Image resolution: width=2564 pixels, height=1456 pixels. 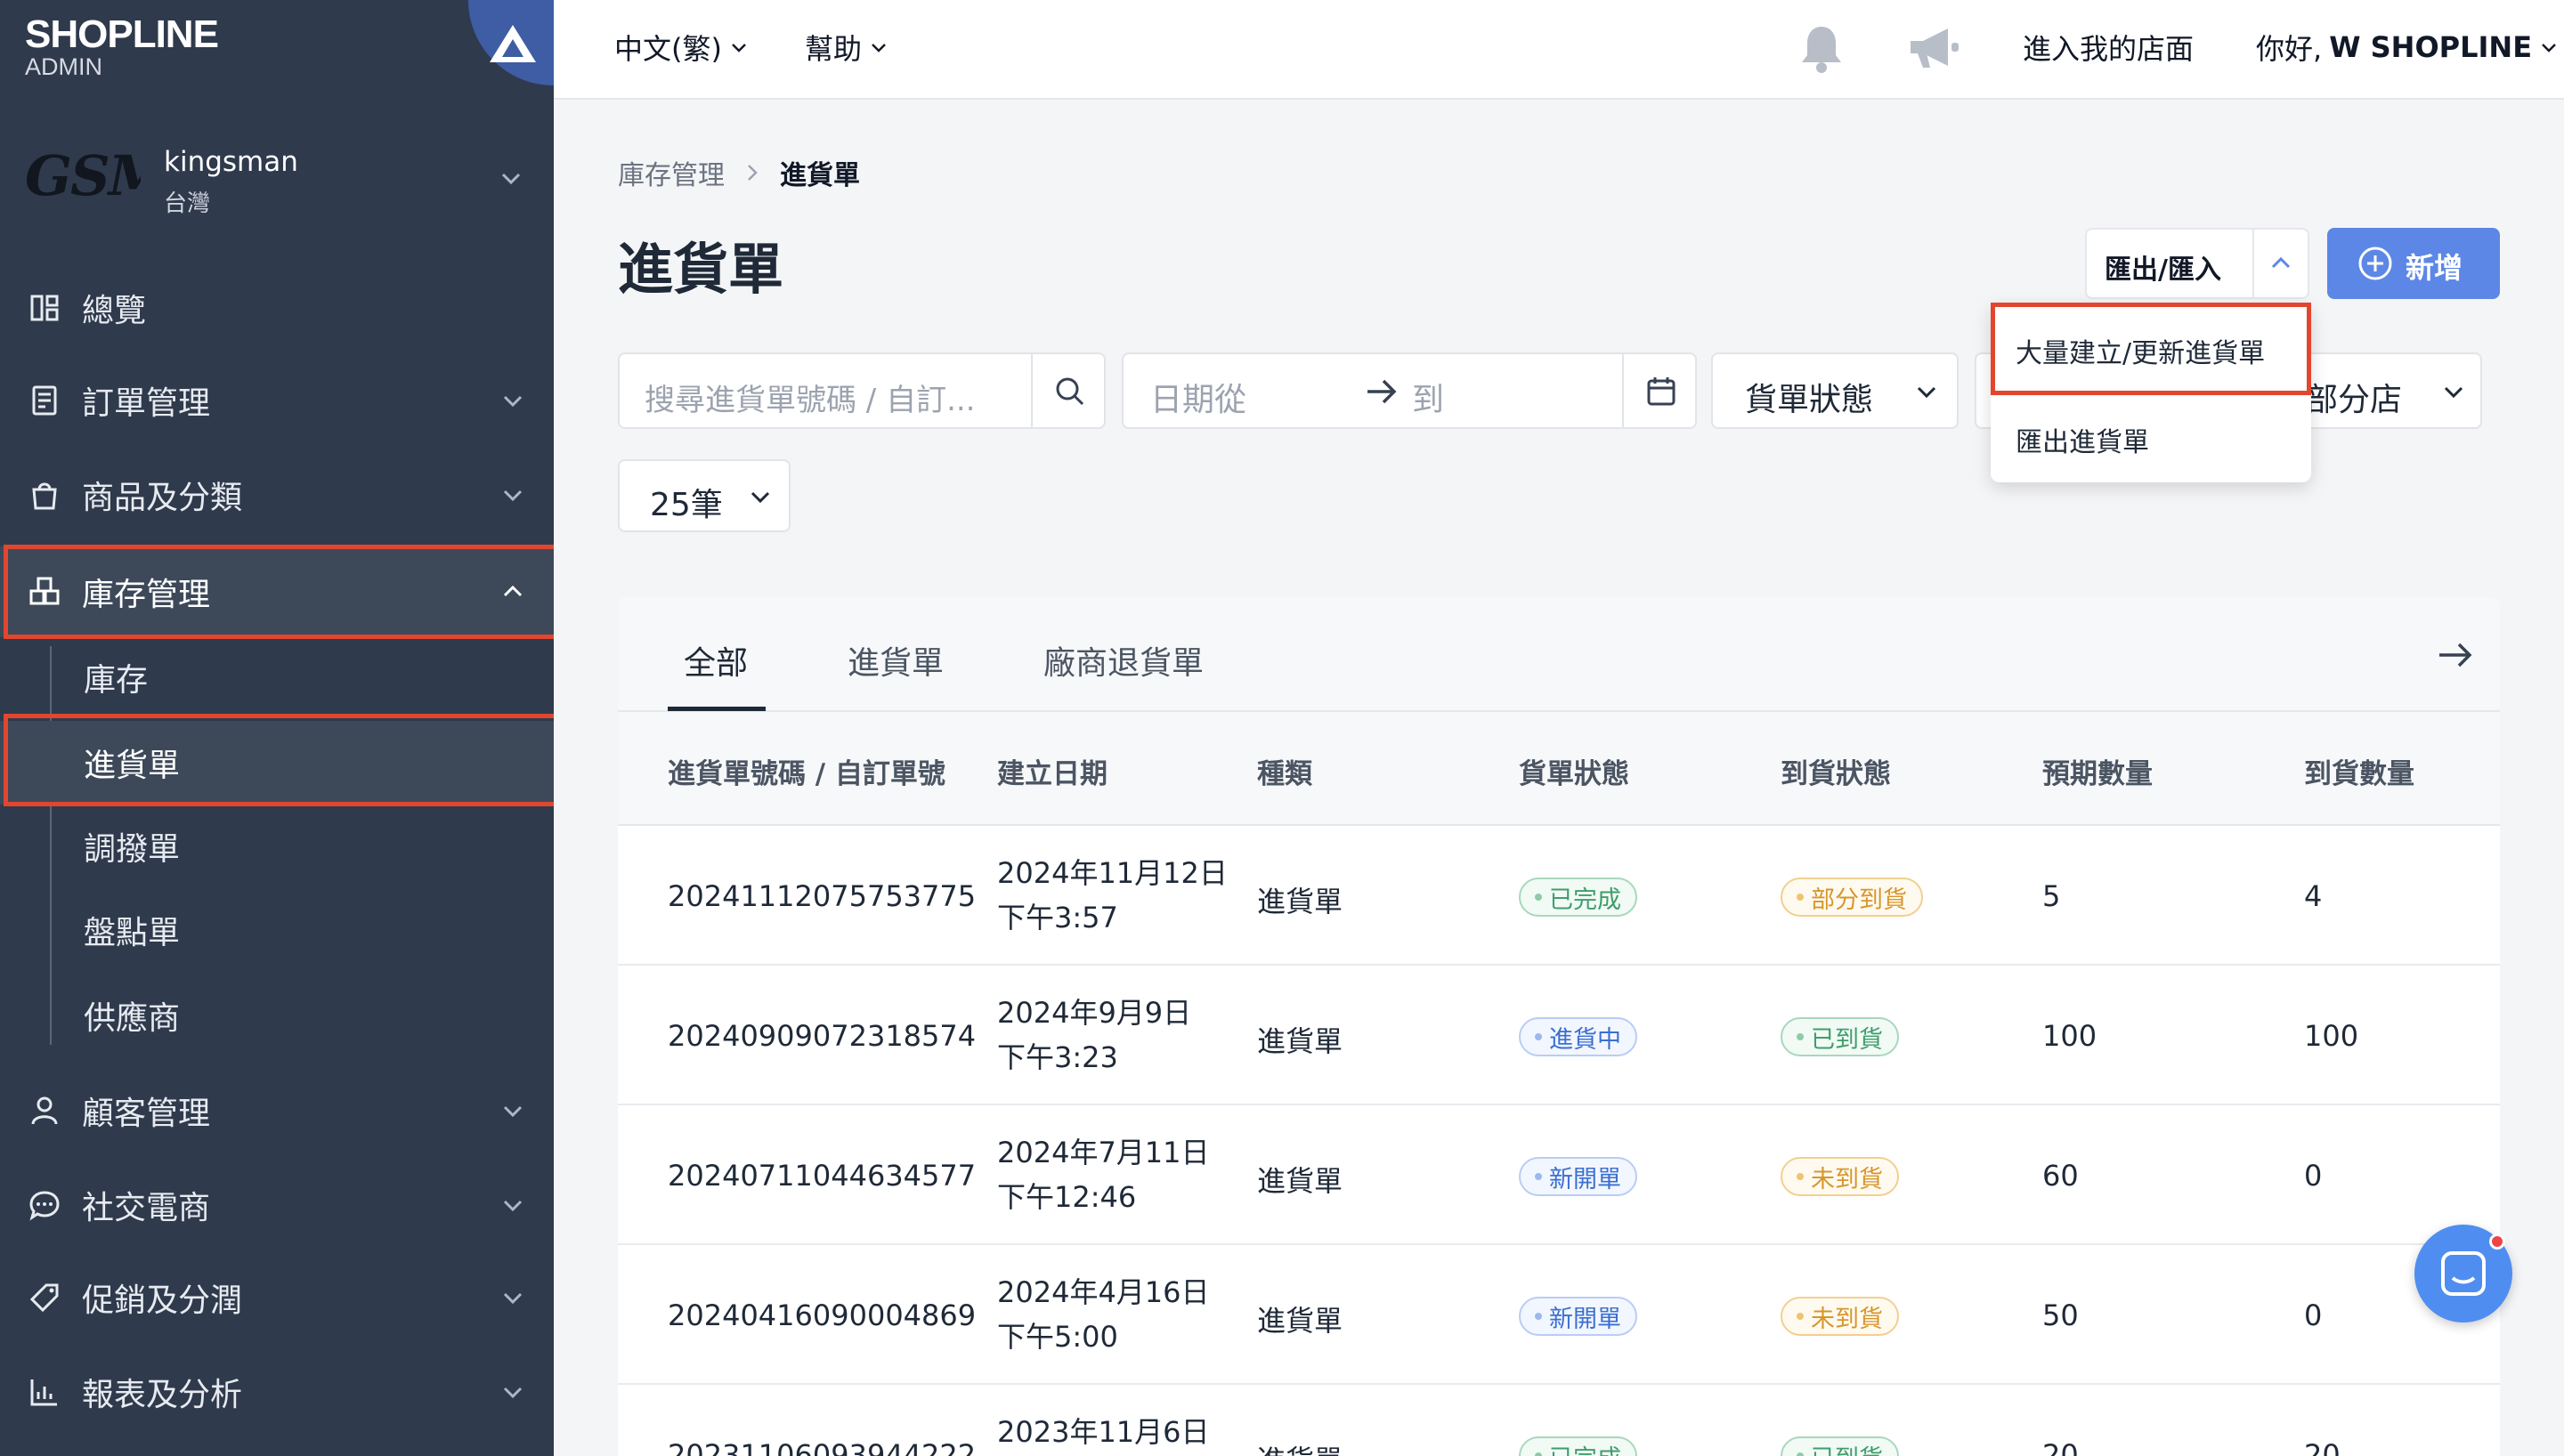 What do you see at coordinates (822, 1176) in the screenshot?
I see `order-id: 20240711044634577` at bounding box center [822, 1176].